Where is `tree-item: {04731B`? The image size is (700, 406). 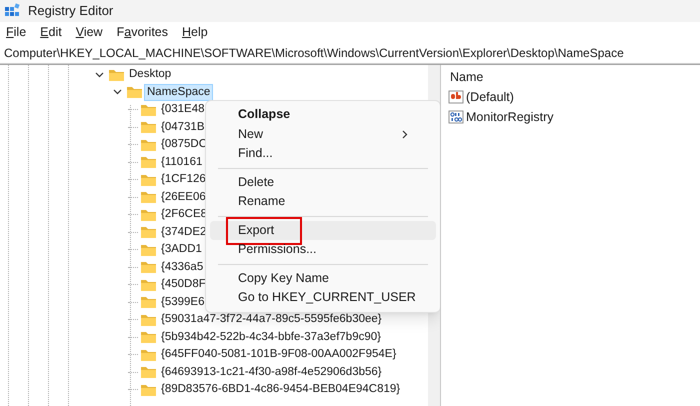 tree-item: {04731B is located at coordinates (183, 127).